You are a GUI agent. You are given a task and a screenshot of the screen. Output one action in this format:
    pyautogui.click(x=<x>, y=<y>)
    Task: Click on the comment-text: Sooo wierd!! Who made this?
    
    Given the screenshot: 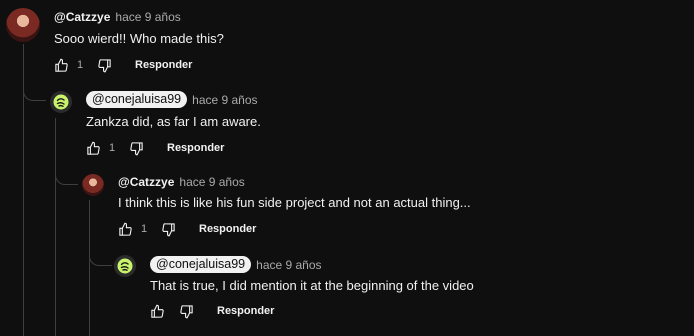 What is the action you would take?
    pyautogui.click(x=139, y=38)
    